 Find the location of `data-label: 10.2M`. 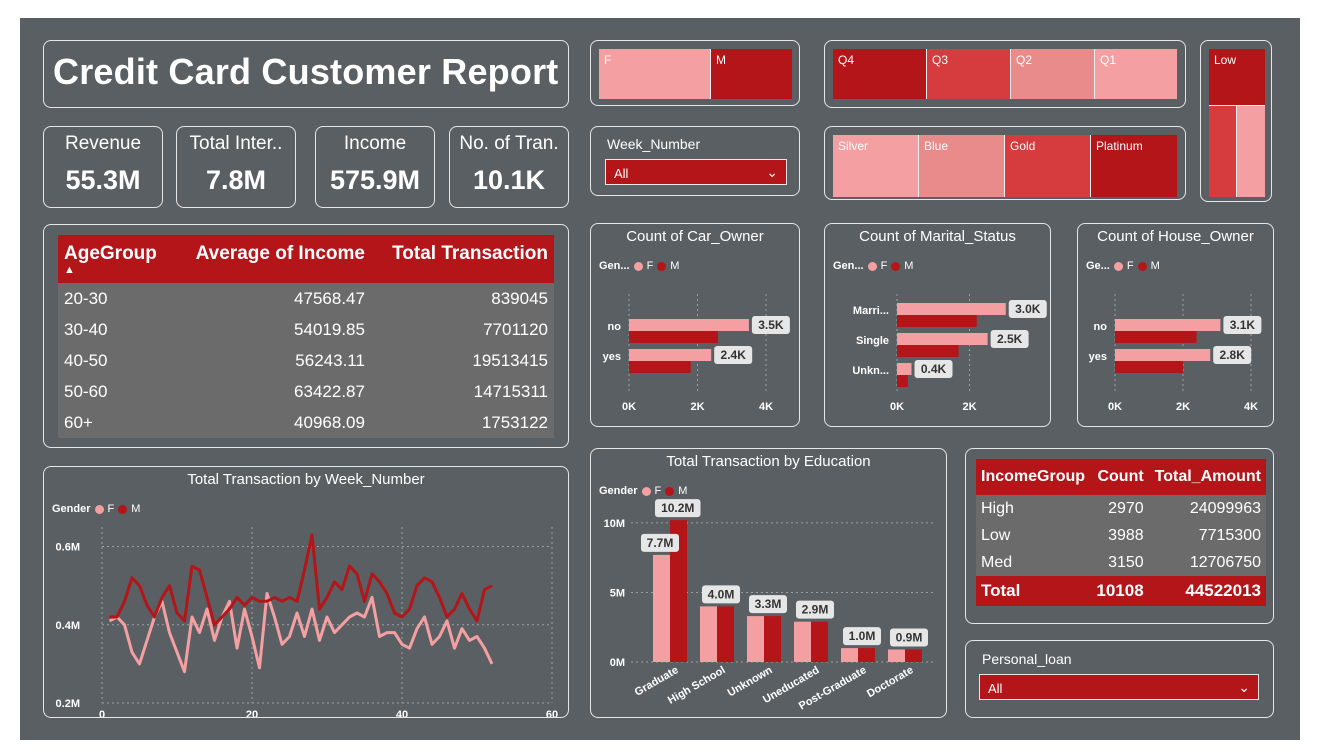

data-label: 10.2M is located at coordinates (677, 508).